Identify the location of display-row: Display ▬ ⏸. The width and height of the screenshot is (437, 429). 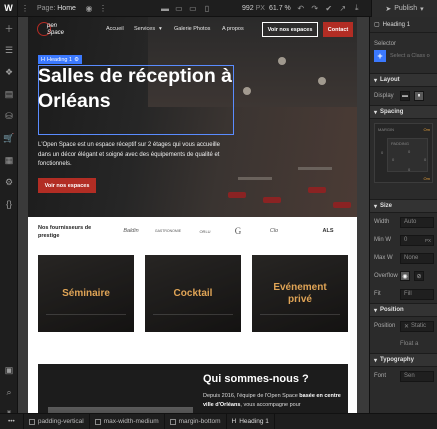
(403, 96).